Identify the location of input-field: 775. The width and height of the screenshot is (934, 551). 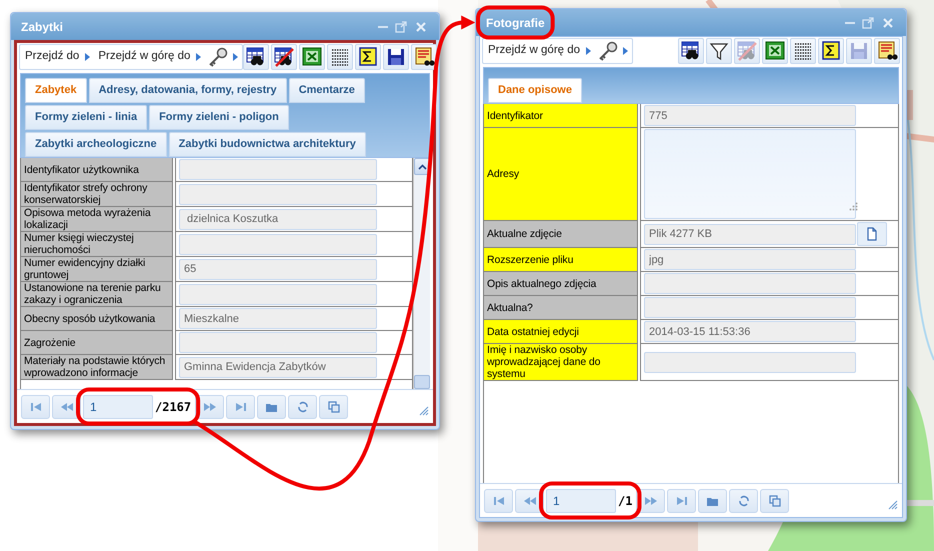
(750, 115).